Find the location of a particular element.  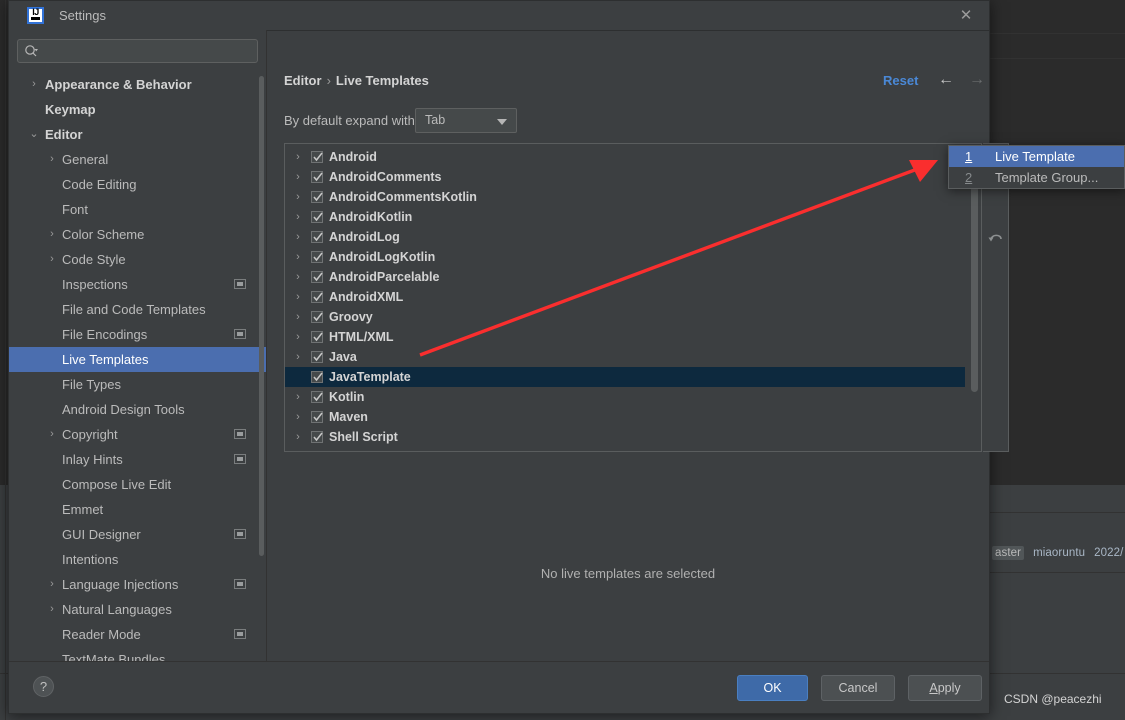

sidebar-item-compose-live-edit: Compose Live Edit is located at coordinates (137, 484).